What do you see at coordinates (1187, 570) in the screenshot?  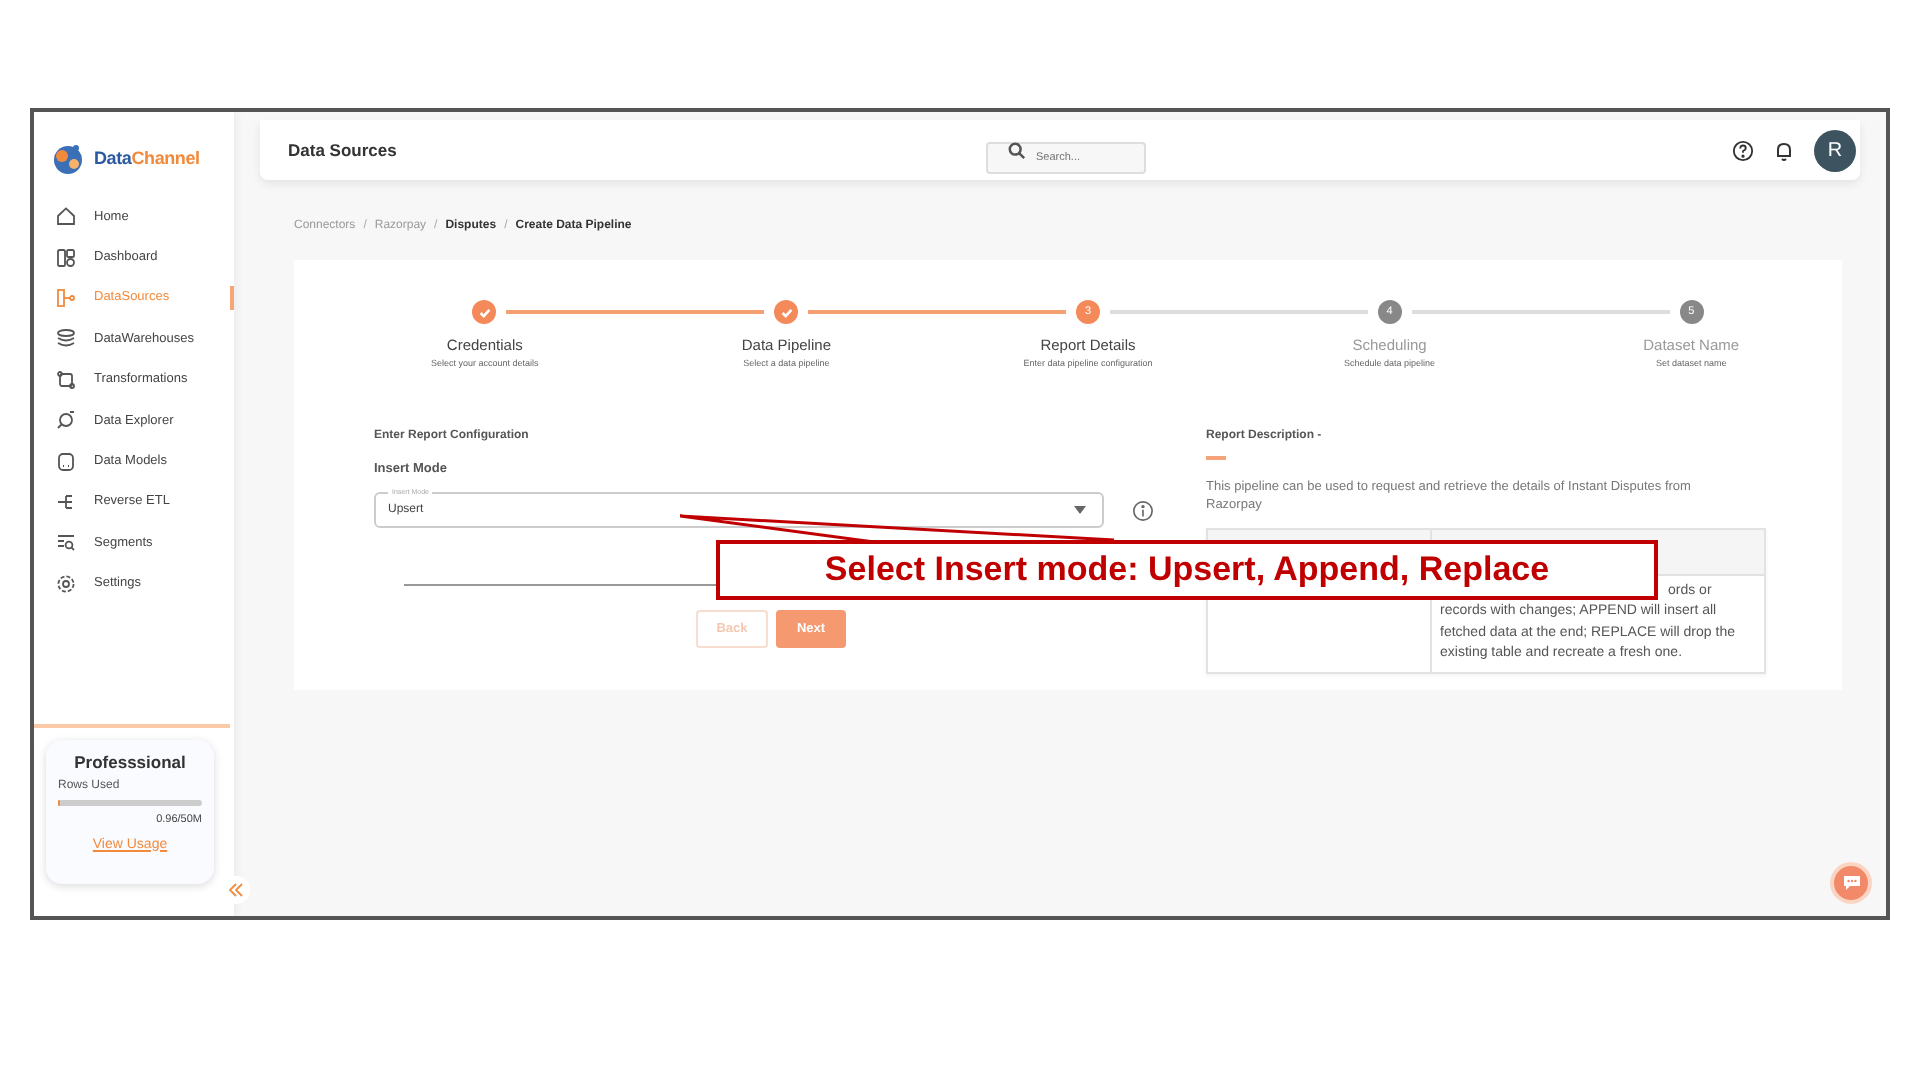 I see `callout-box: Select Insert mode: Upsert, Append, Replace` at bounding box center [1187, 570].